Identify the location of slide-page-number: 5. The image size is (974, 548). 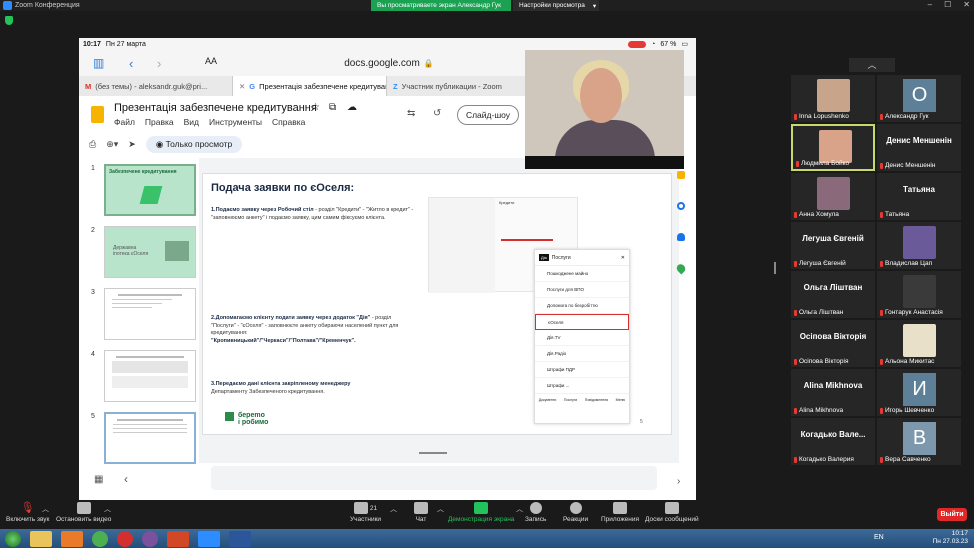
(641, 422).